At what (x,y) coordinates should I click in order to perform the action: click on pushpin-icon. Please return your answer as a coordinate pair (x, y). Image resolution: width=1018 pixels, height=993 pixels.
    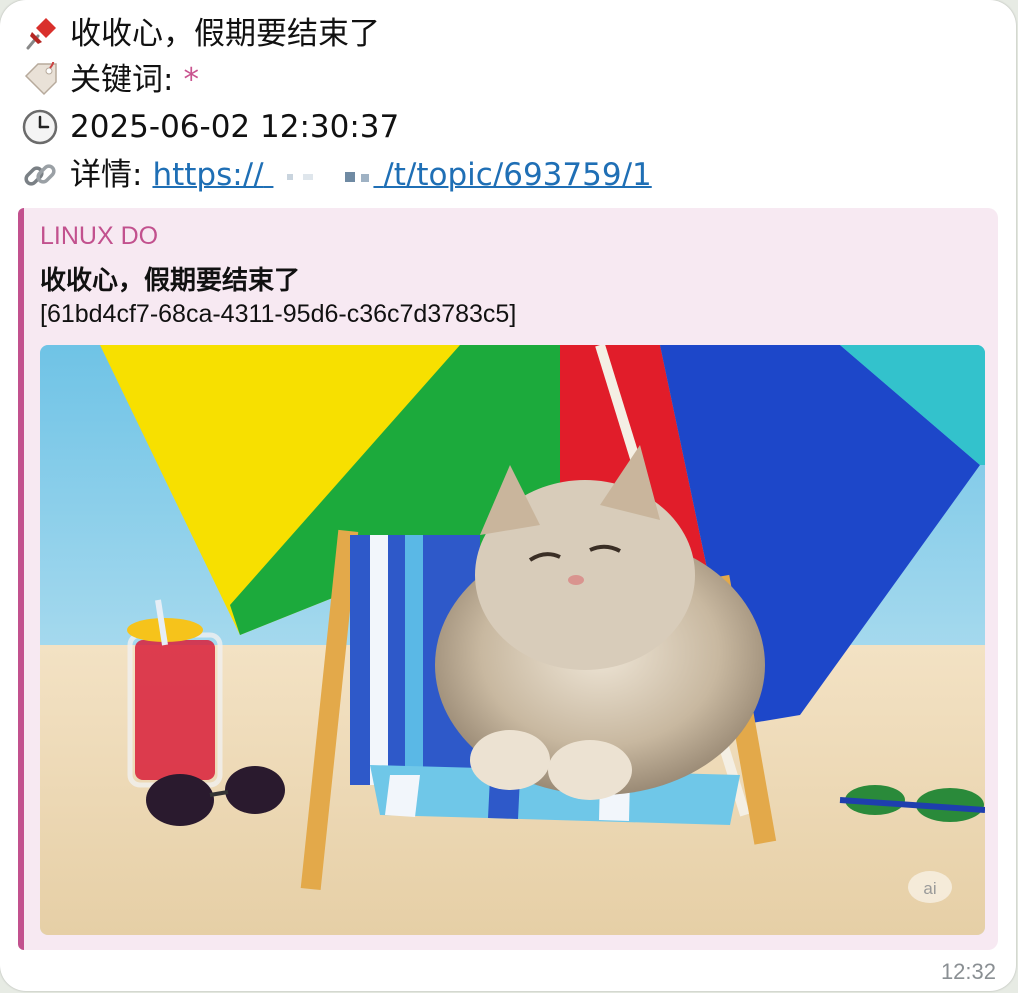
    Looking at the image, I should click on (41, 34).